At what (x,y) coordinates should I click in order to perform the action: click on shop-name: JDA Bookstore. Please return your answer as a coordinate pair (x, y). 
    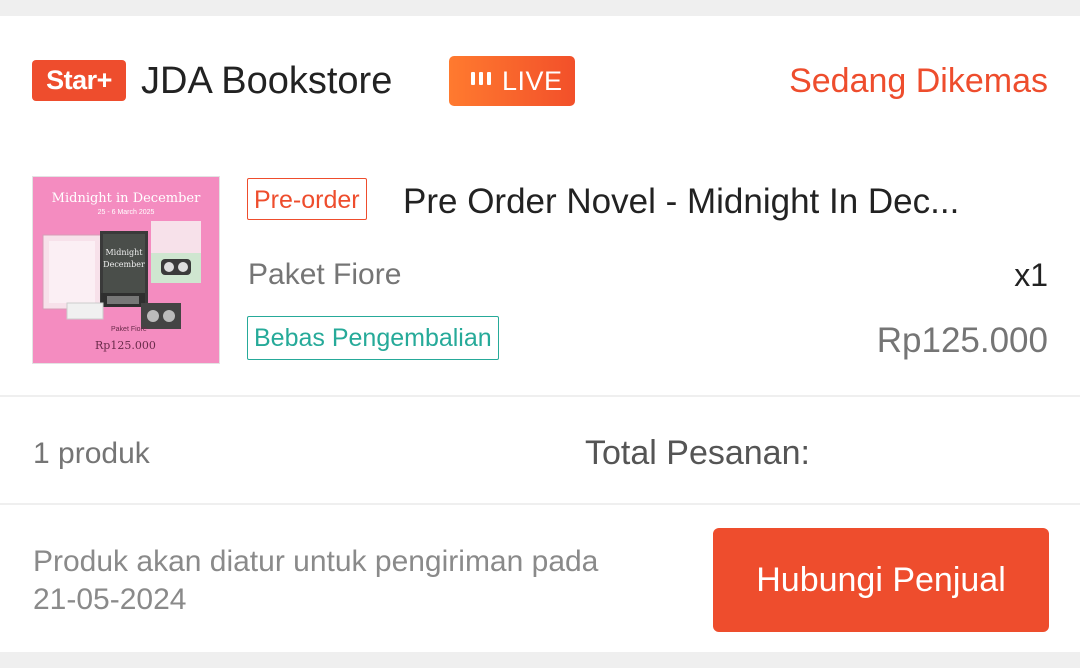
    Looking at the image, I should click on (266, 81).